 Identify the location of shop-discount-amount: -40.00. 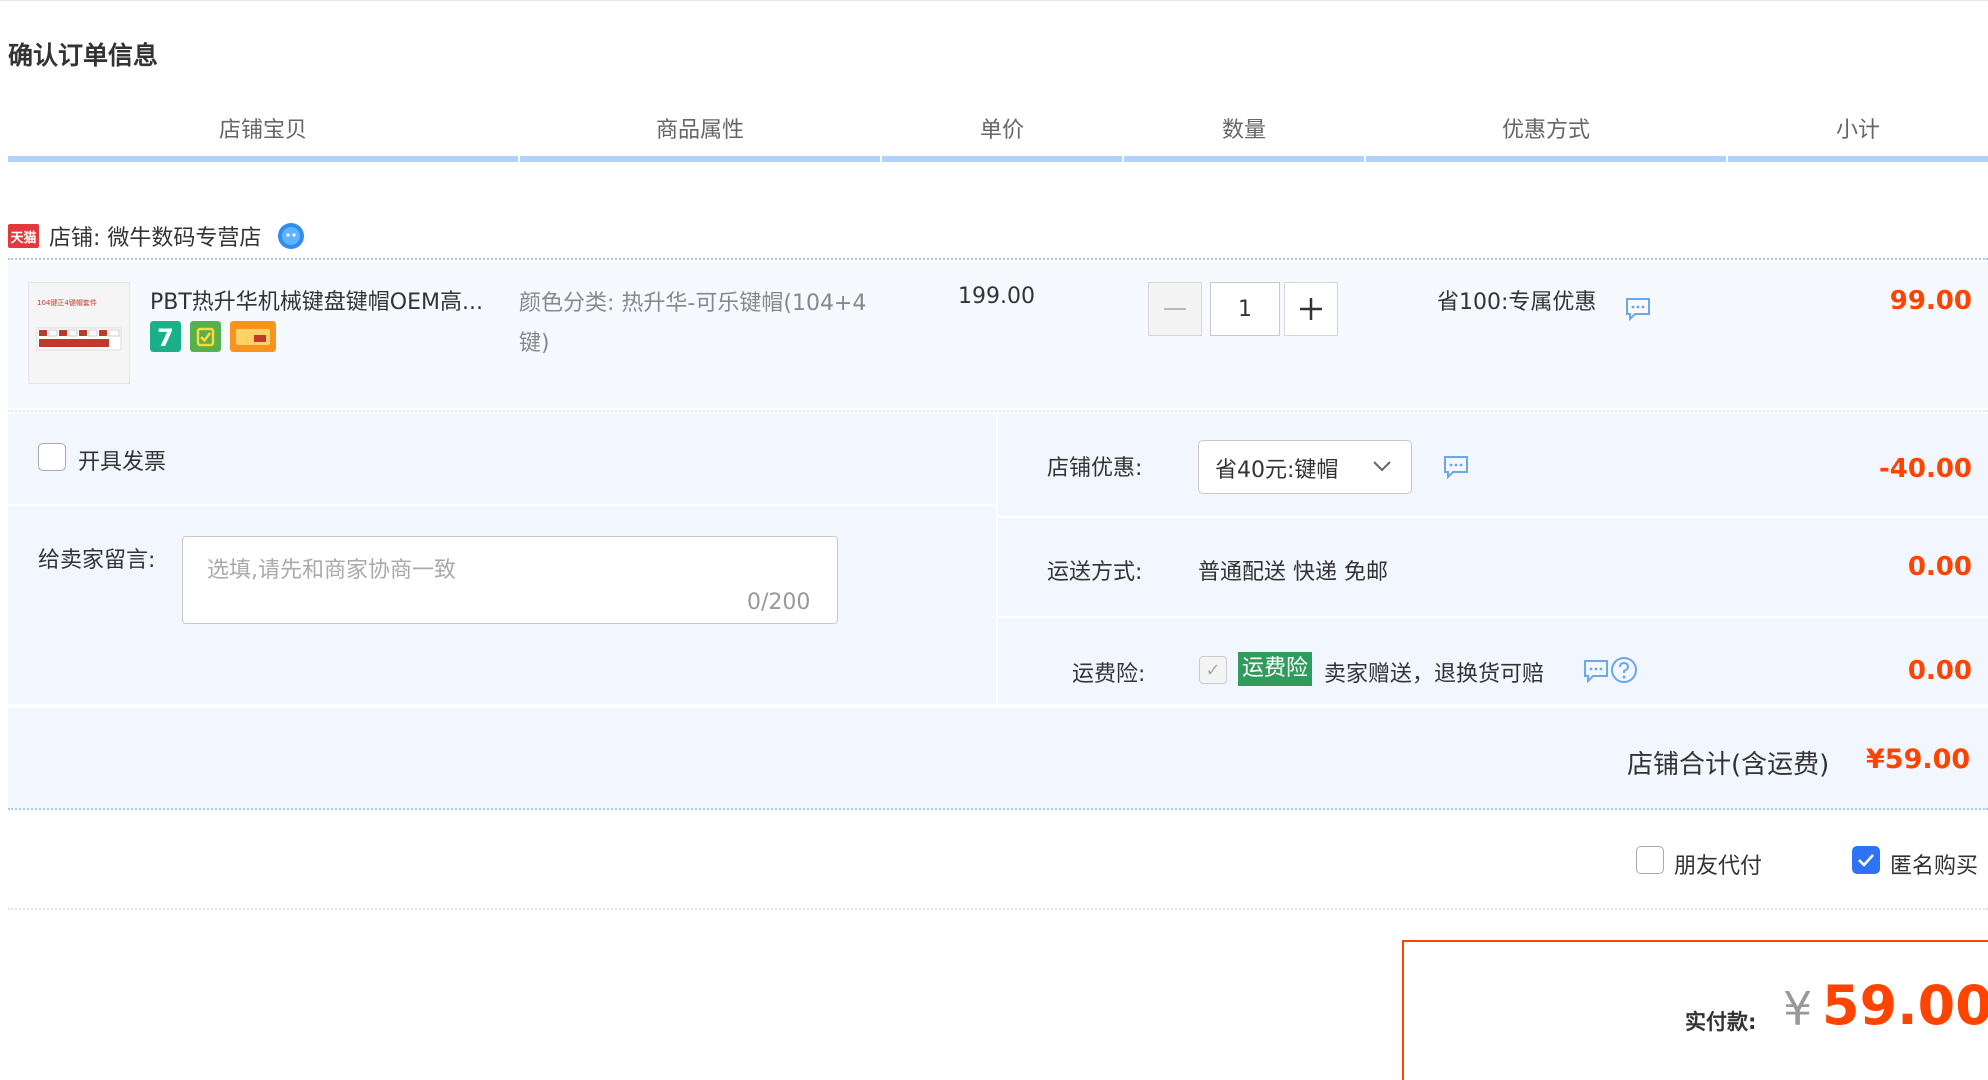
(1925, 469).